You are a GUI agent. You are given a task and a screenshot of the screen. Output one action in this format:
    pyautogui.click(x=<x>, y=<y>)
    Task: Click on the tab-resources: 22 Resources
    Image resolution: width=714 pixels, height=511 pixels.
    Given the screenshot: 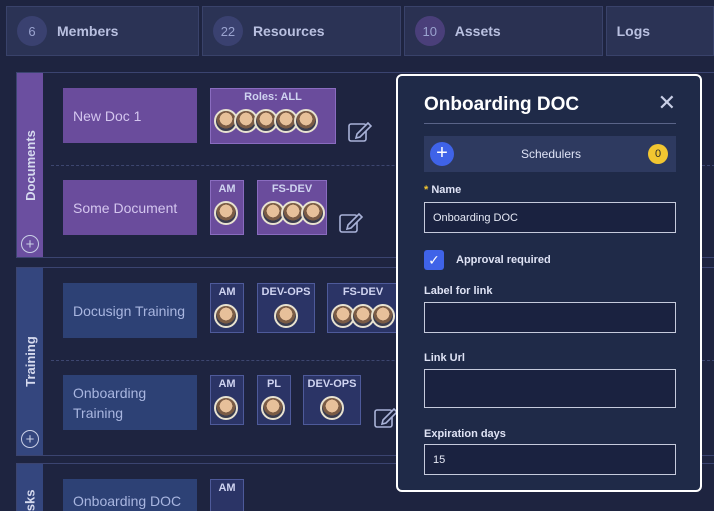 What is the action you would take?
    pyautogui.click(x=301, y=31)
    